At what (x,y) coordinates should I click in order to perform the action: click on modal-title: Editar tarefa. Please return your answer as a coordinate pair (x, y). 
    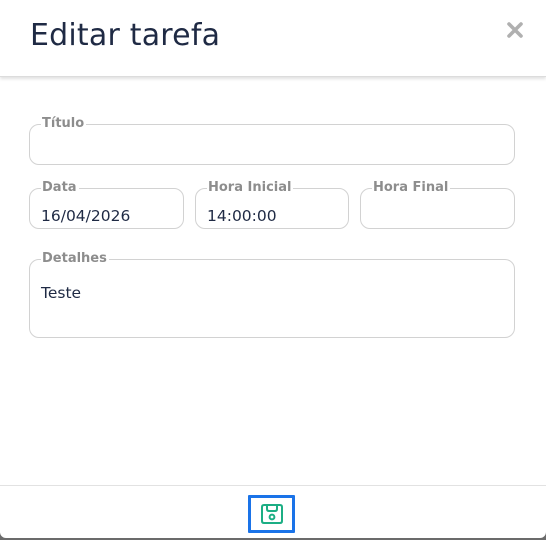
    Looking at the image, I should click on (125, 35).